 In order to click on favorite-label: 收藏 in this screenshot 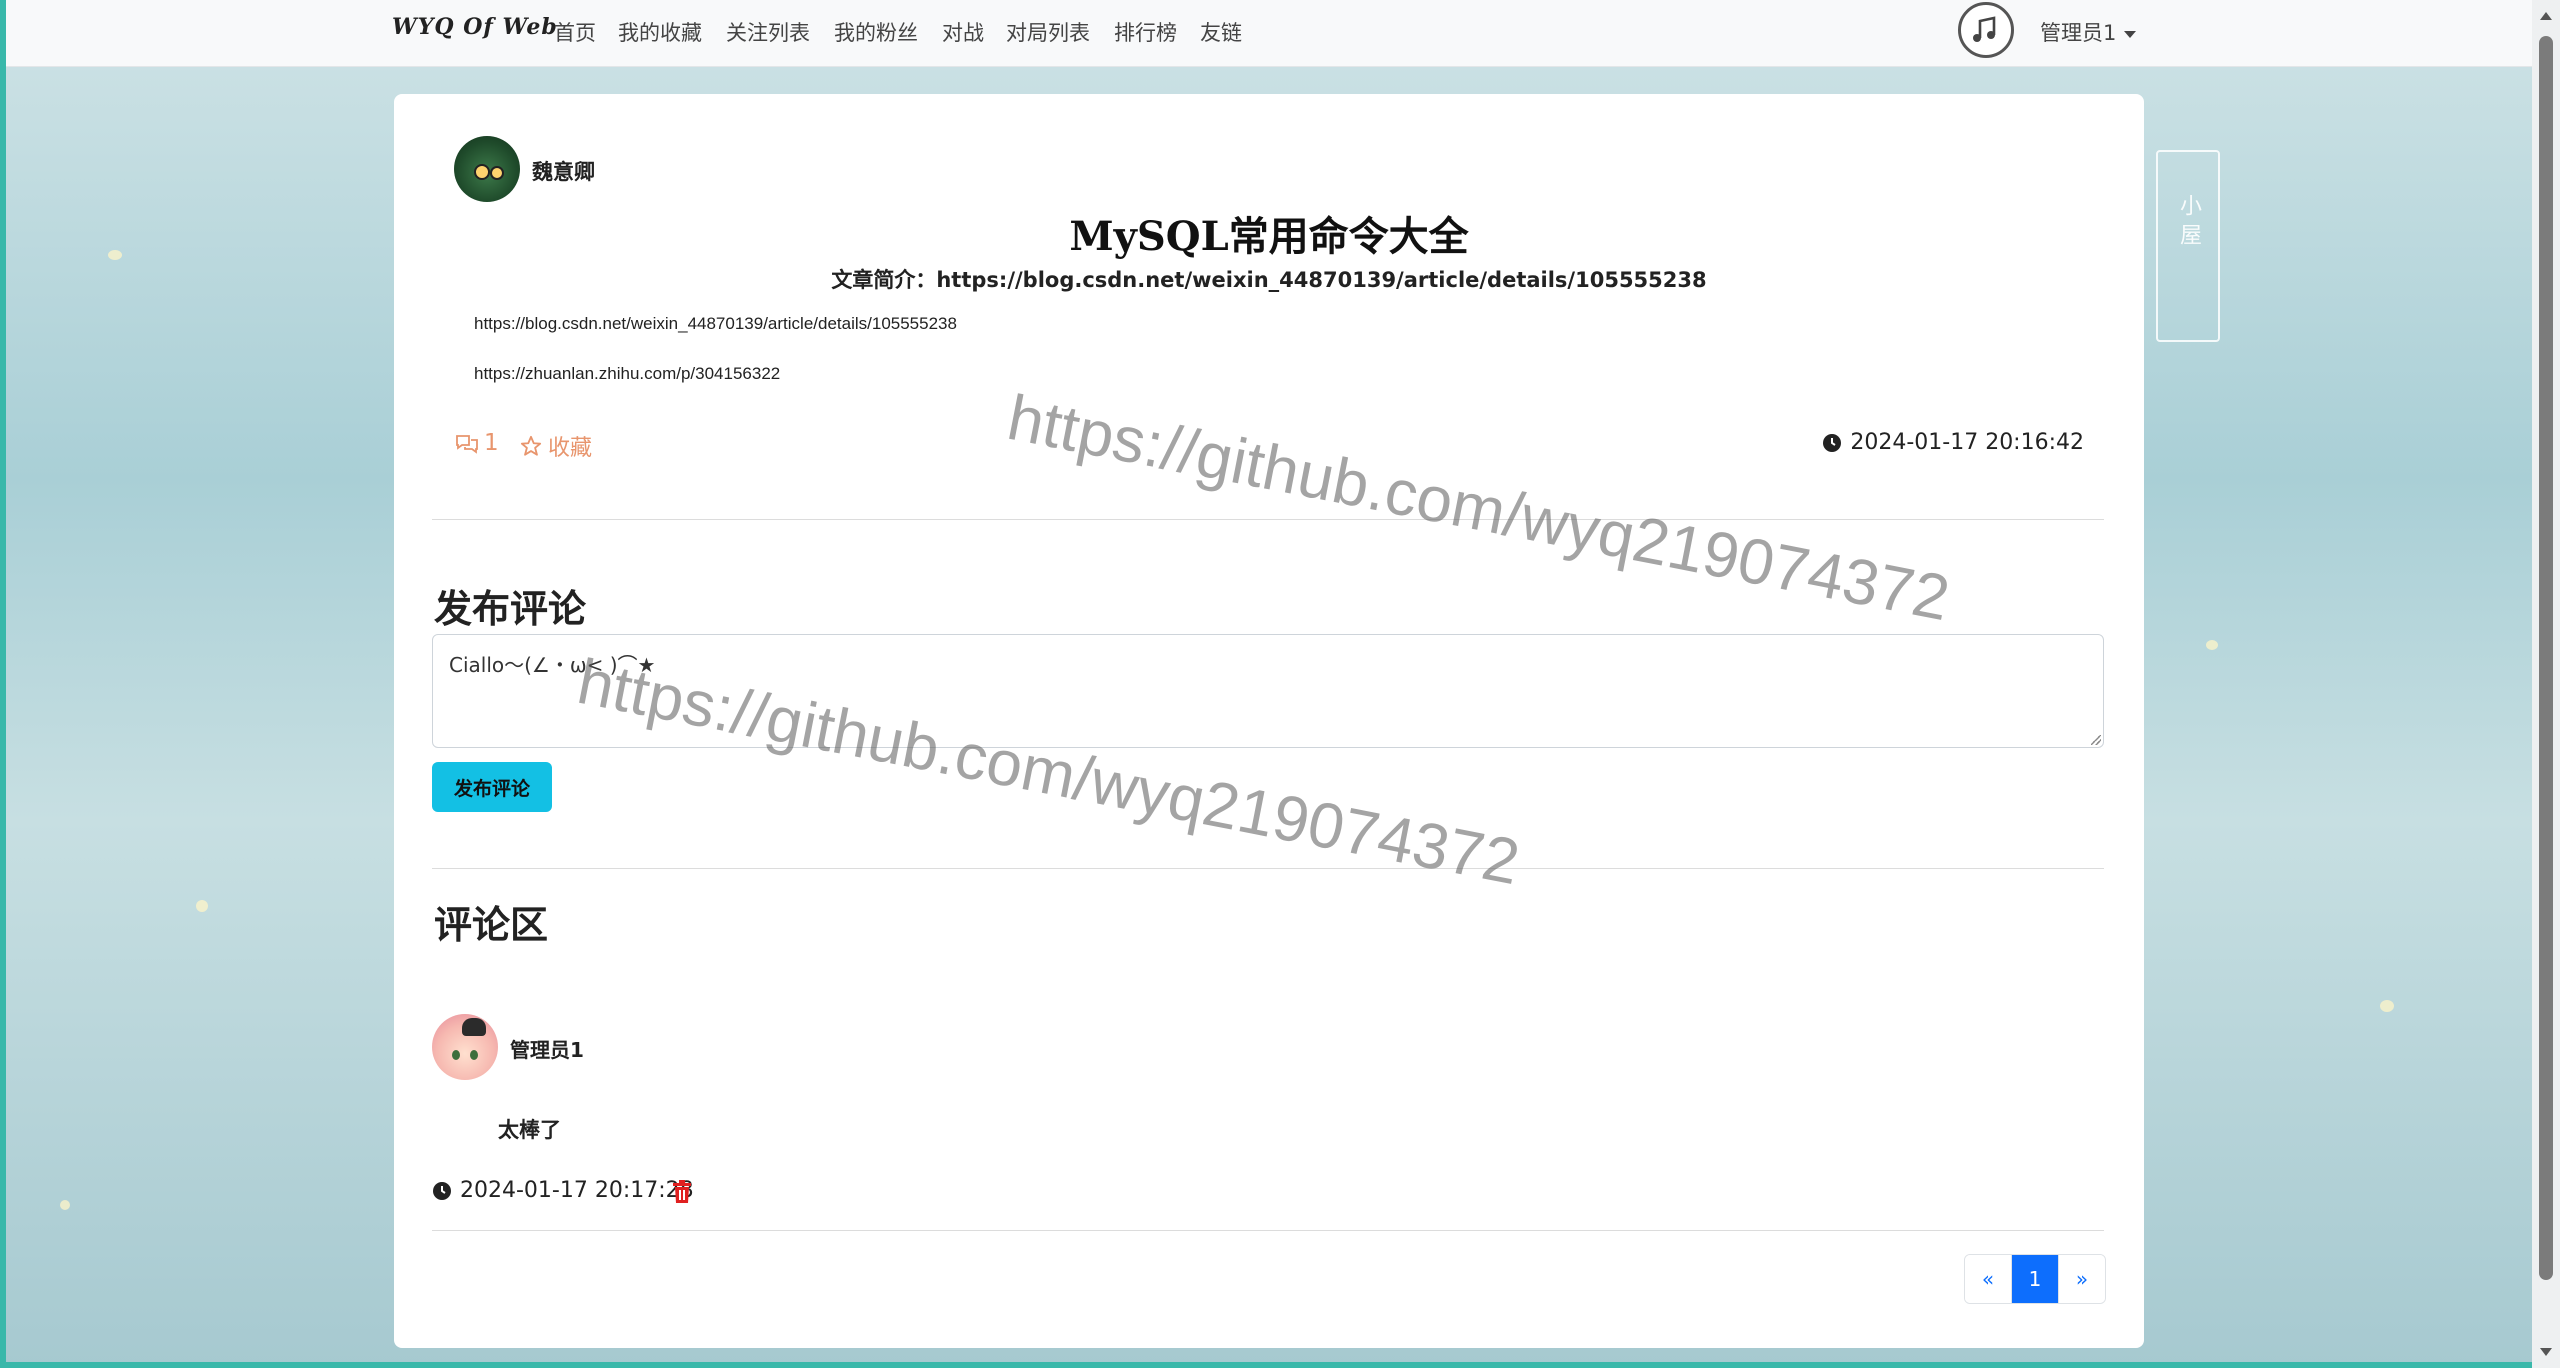, I will do `click(570, 448)`.